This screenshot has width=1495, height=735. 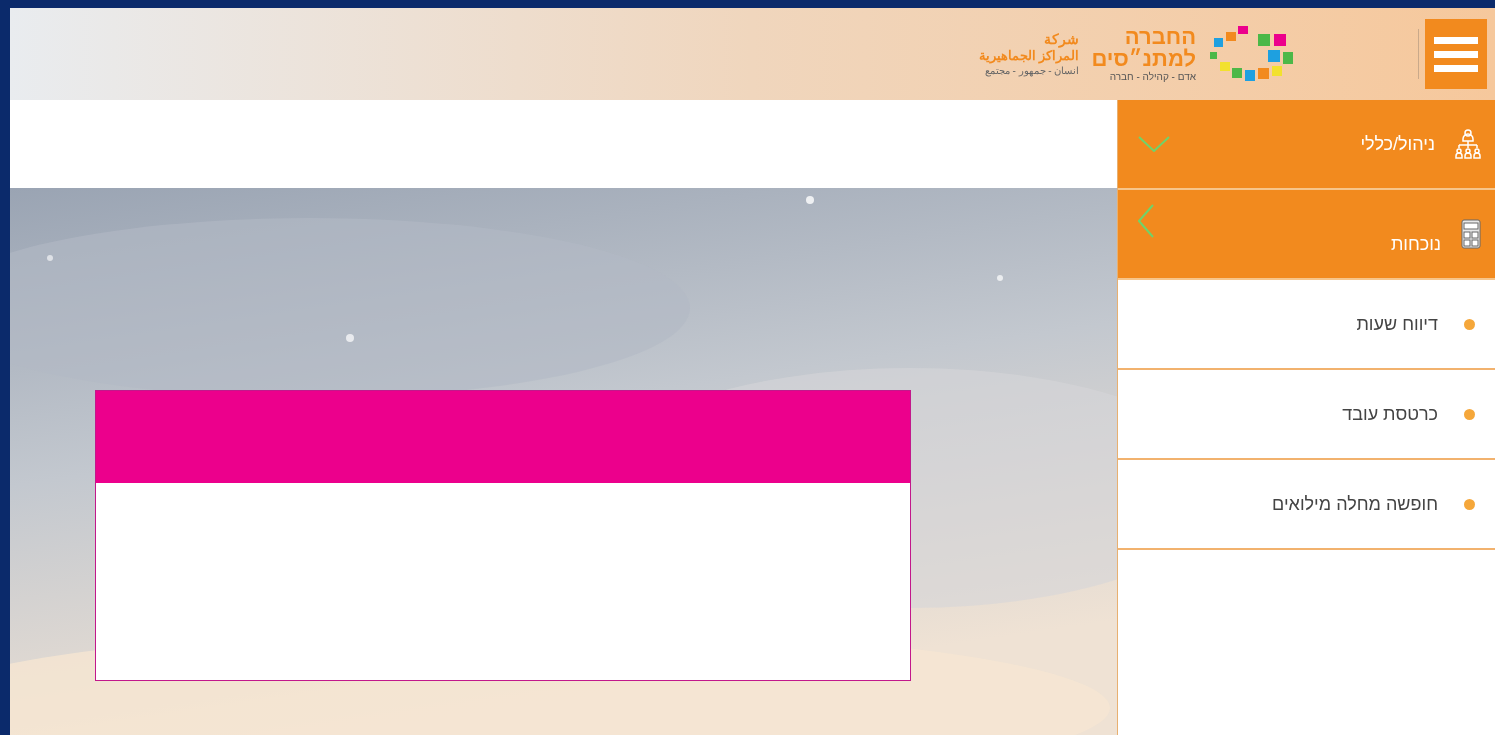 What do you see at coordinates (1143, 59) in the screenshot?
I see `logo-subtitle: למתנ״סים` at bounding box center [1143, 59].